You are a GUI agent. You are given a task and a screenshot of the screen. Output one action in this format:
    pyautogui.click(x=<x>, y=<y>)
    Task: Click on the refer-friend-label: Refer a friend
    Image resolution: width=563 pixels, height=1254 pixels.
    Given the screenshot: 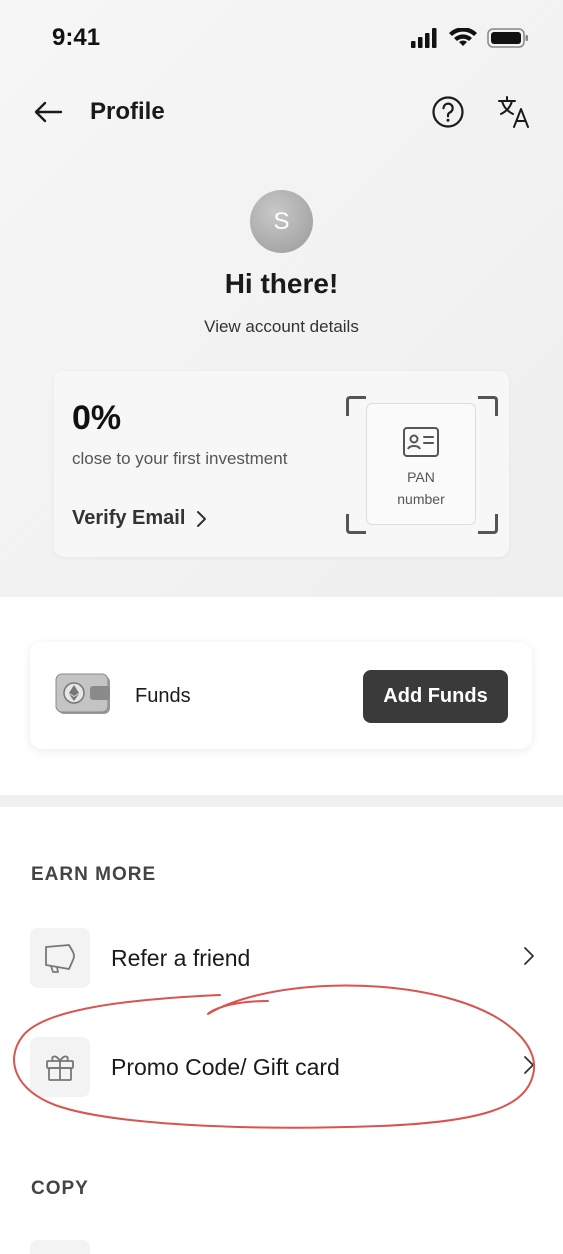 What is the action you would take?
    pyautogui.click(x=181, y=958)
    